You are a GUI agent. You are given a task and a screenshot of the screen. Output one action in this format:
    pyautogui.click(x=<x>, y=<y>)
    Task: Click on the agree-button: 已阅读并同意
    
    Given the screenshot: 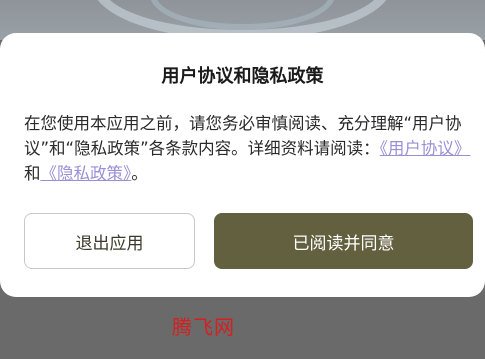 What is the action you would take?
    pyautogui.click(x=343, y=241)
    